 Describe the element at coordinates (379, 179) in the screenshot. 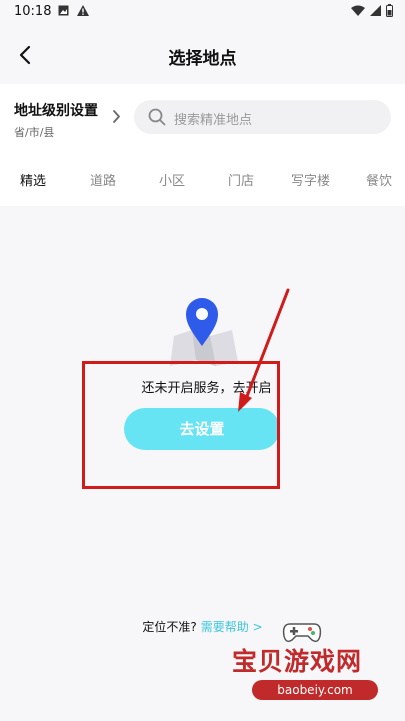

I see `tab-dining: 餐饮` at that location.